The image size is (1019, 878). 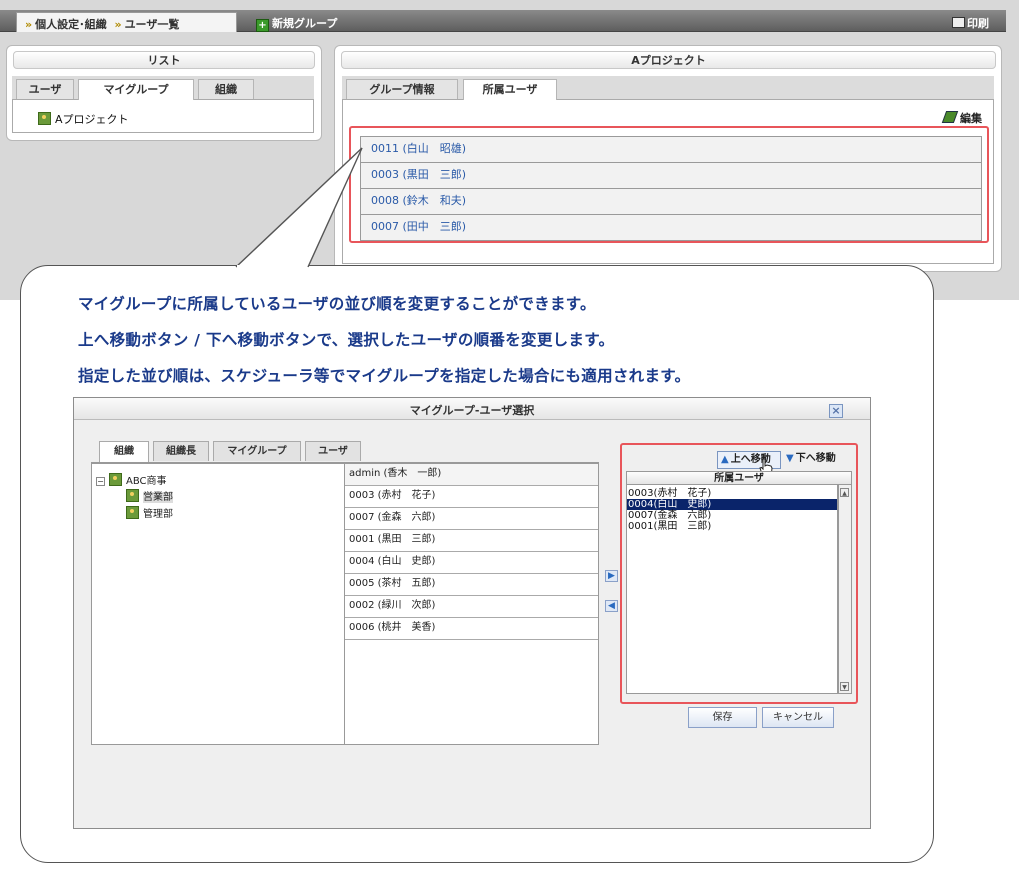 I want to click on tree-node-admin: 管理部, so click(x=149, y=512).